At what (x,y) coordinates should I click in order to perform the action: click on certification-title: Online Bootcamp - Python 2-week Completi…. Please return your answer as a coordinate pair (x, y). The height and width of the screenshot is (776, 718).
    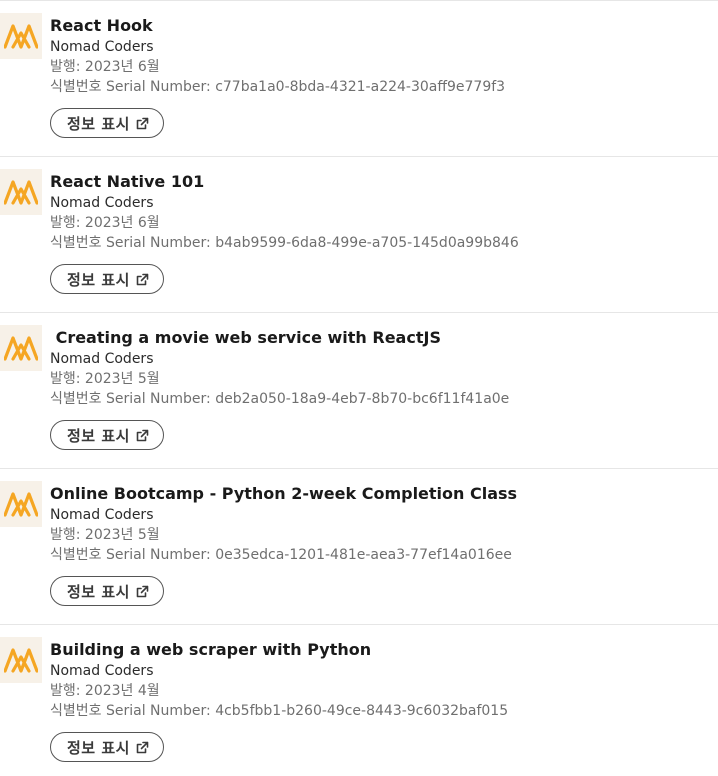
    Looking at the image, I should click on (380, 494).